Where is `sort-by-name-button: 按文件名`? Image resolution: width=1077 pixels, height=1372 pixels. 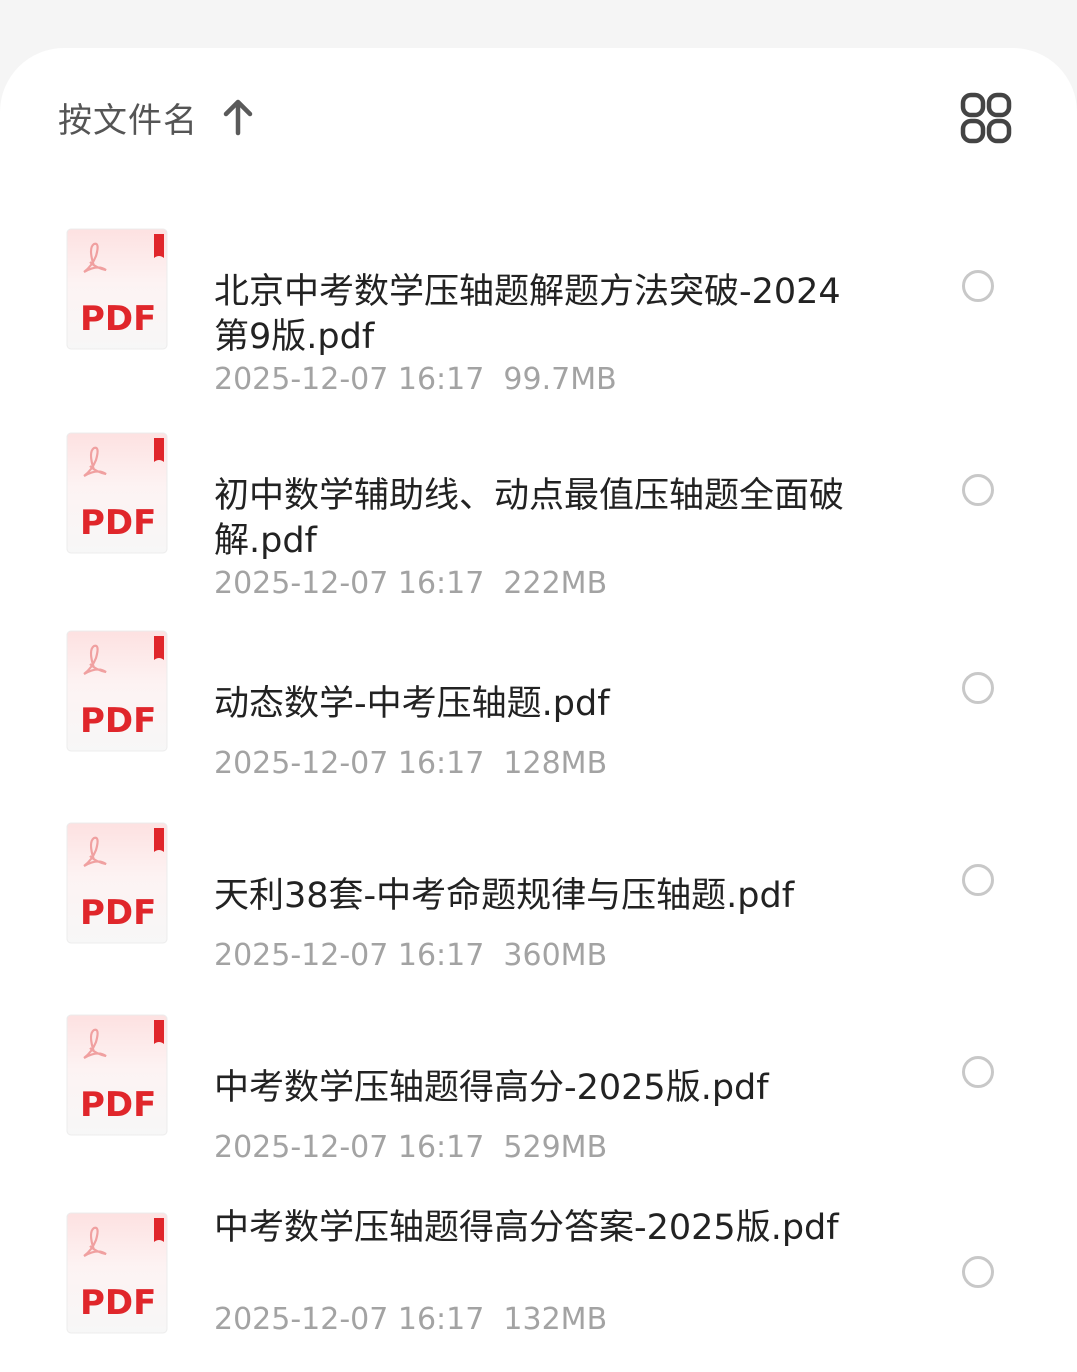
sort-by-name-button: 按文件名 is located at coordinates (157, 117).